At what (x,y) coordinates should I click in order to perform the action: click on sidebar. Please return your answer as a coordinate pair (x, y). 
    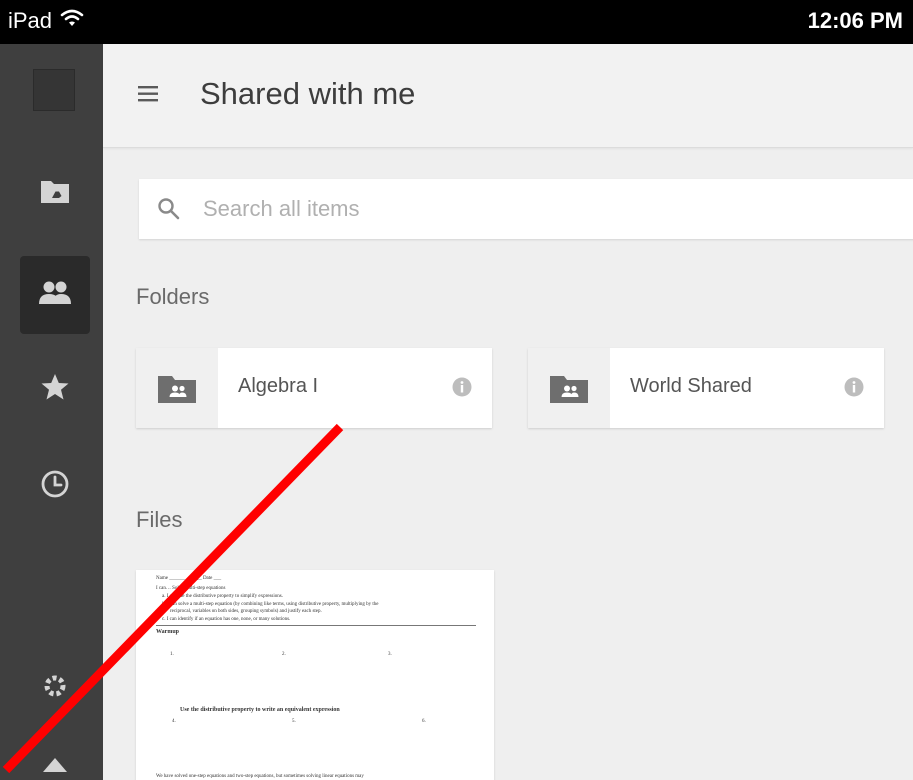
    Looking at the image, I should click on (51, 412).